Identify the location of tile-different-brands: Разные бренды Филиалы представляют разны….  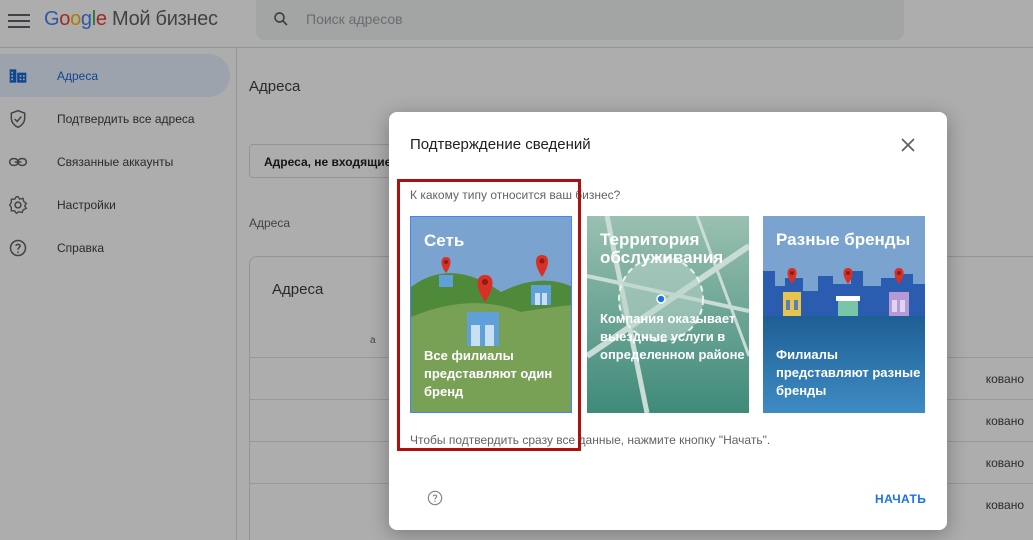
(844, 314).